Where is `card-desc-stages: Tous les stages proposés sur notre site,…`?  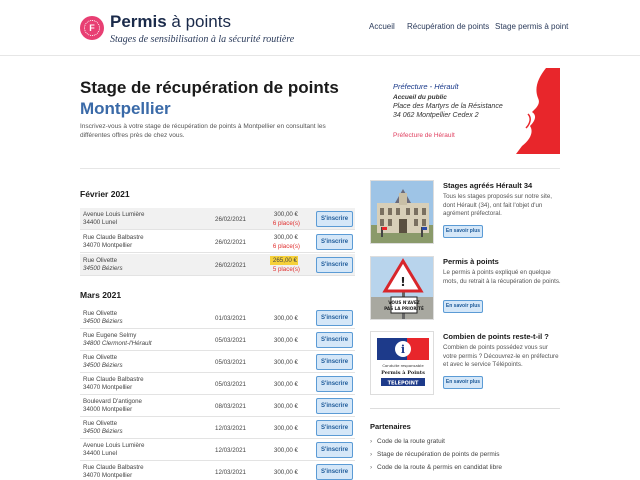
card-desc-stages: Tous les stages proposés sur notre site,… is located at coordinates (498, 205).